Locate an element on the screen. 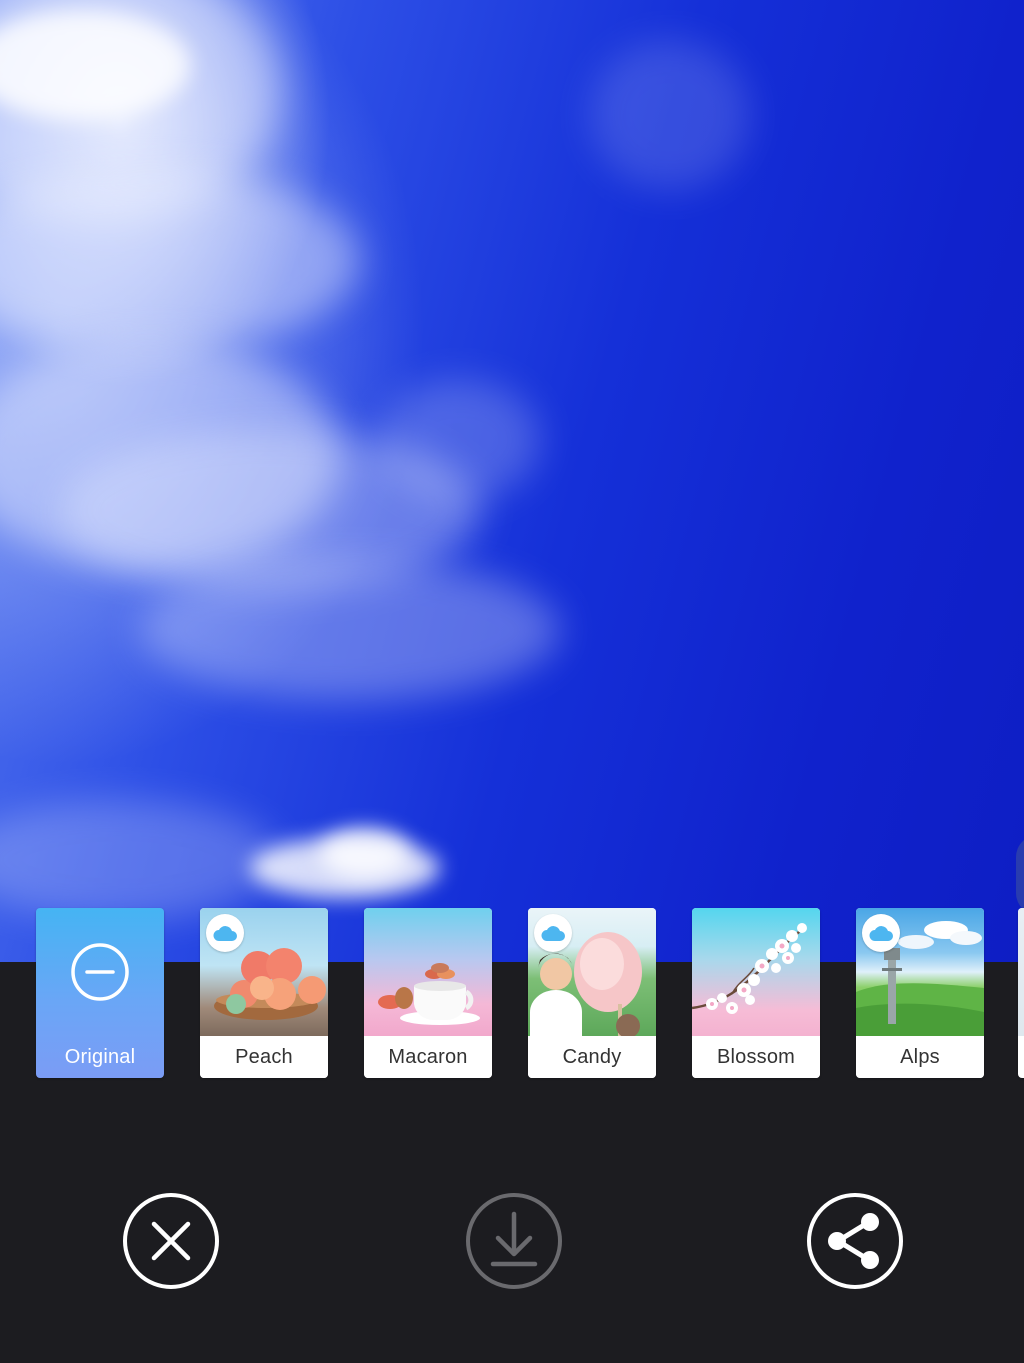  filter-next-partial is located at coordinates (1021, 993).